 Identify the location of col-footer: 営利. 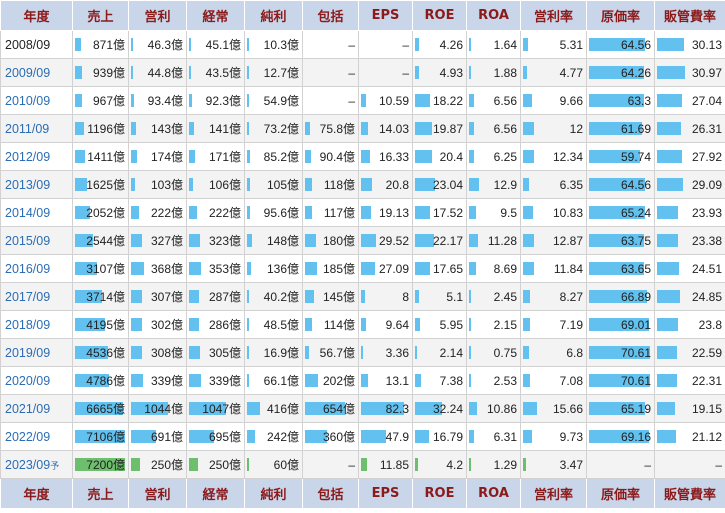
(157, 493).